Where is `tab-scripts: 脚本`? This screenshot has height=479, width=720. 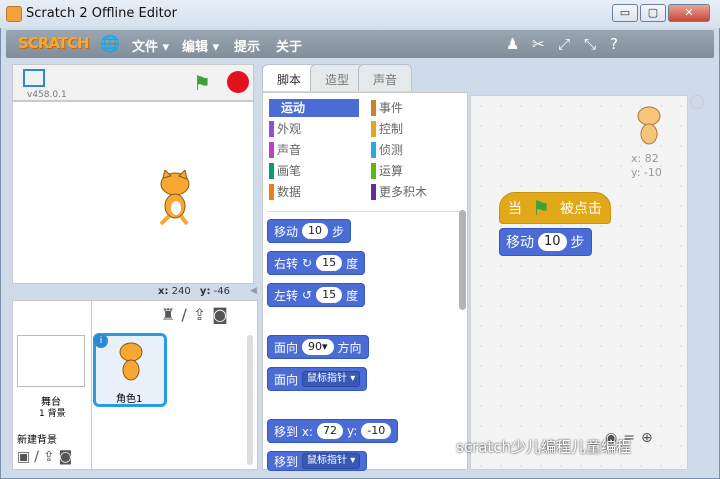 tab-scripts: 脚本 is located at coordinates (289, 77).